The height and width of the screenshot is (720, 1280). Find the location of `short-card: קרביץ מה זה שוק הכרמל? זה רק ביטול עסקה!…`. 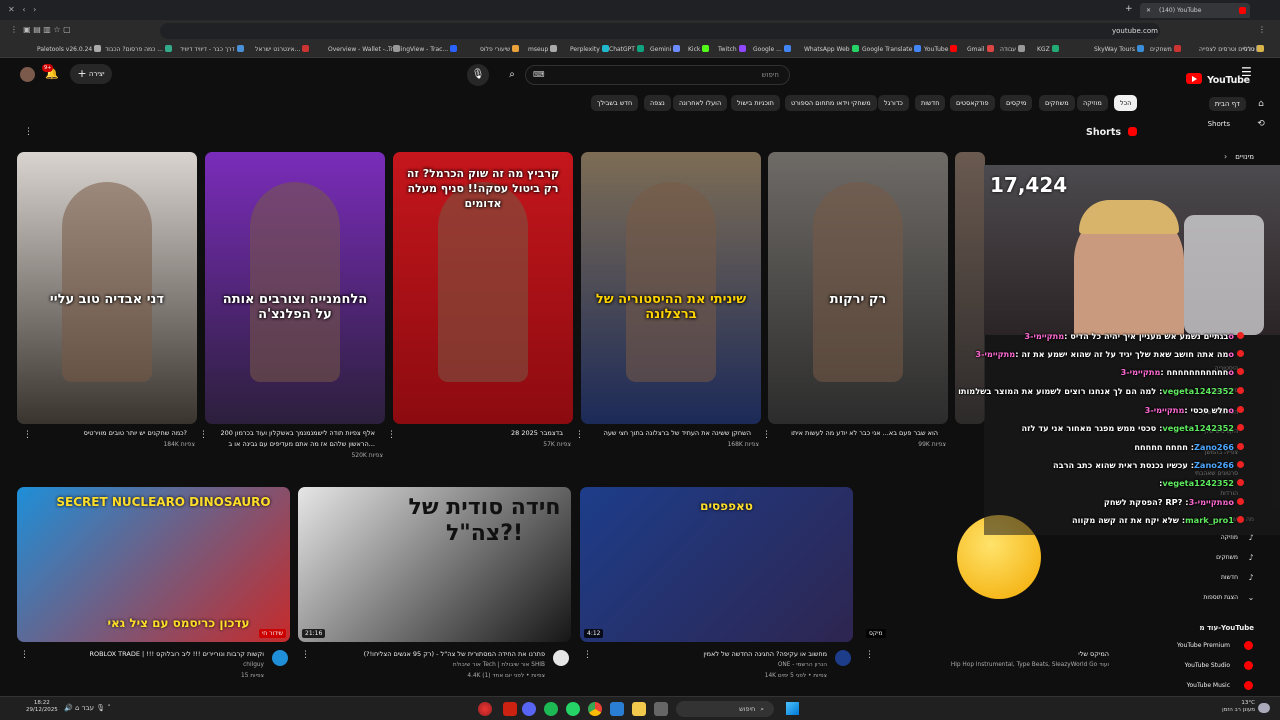

short-card: קרביץ מה זה שוק הכרמל? זה רק ביטול עסקה!… is located at coordinates (483, 288).